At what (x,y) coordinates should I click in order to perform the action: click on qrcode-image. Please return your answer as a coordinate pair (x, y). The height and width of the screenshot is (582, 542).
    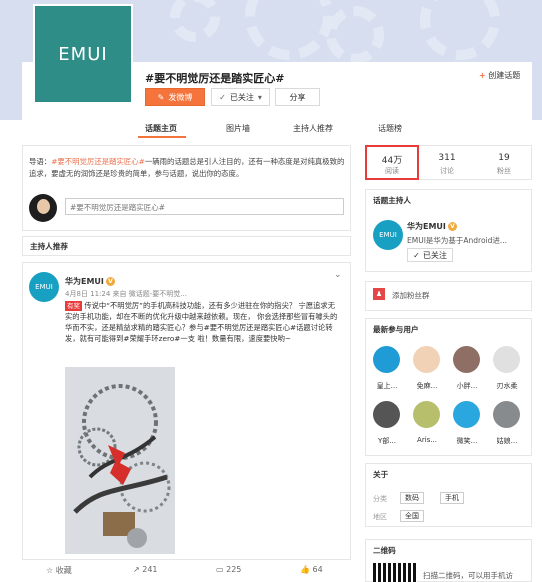
    Looking at the image, I should click on (395, 572).